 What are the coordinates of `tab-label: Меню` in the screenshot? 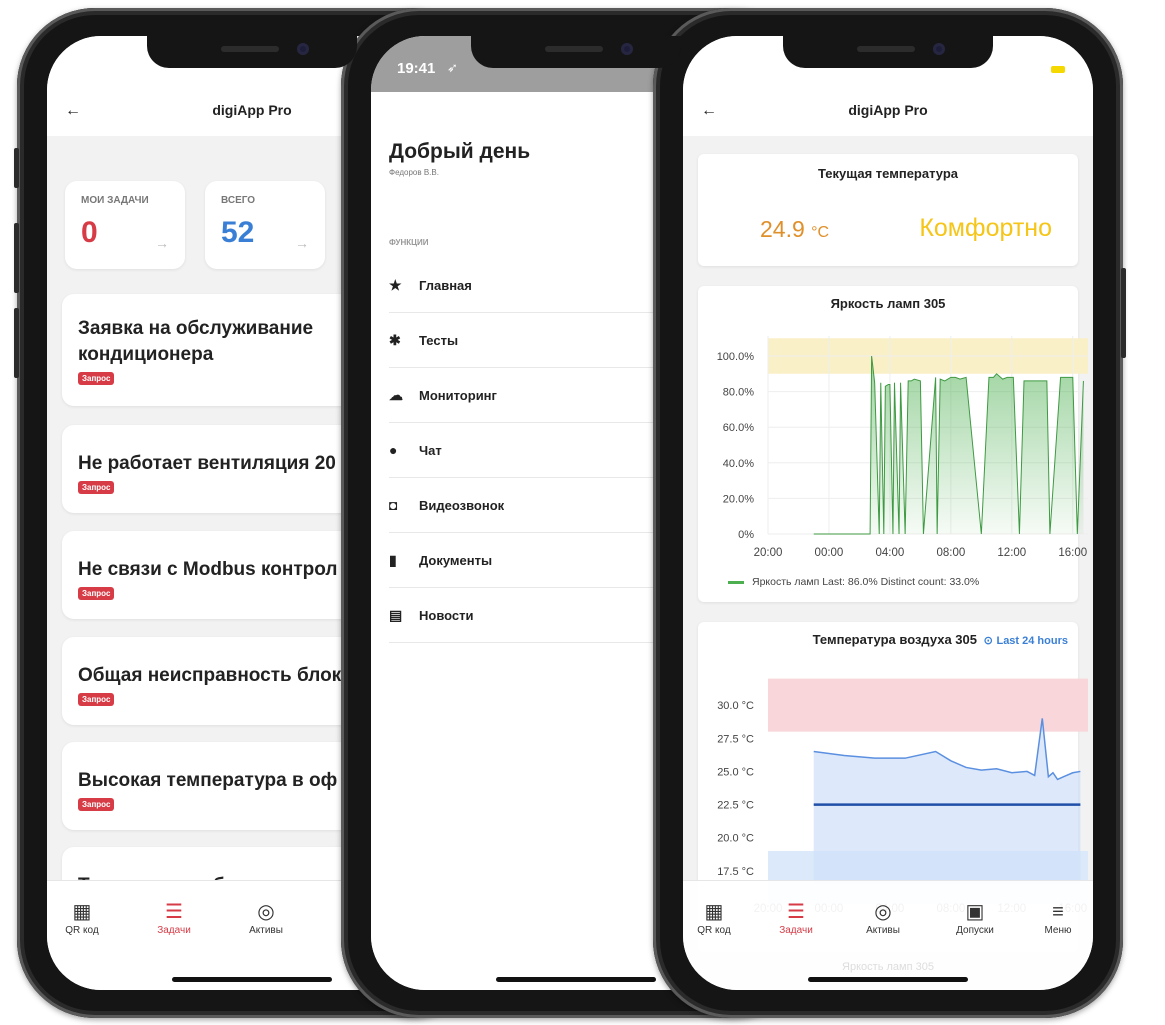 It's located at (1058, 930).